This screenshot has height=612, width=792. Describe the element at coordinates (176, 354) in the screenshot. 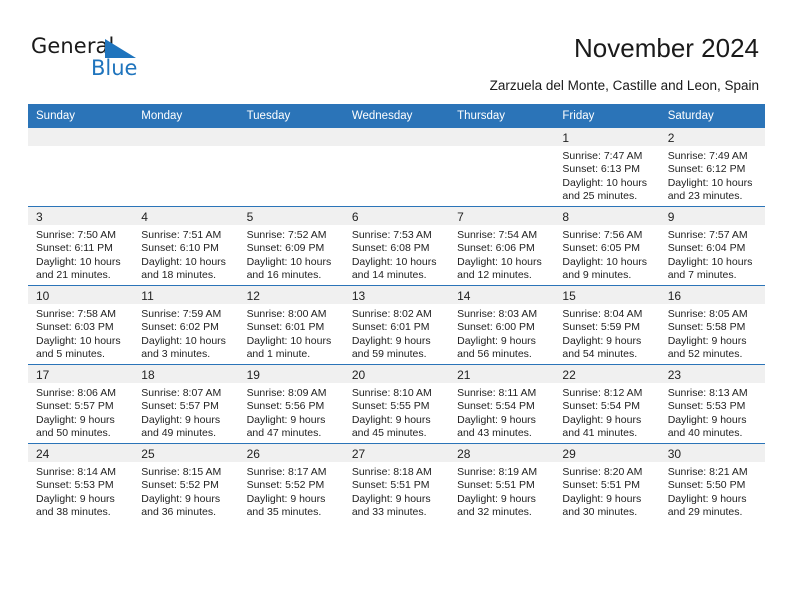

I see `daylight-text-line2: and 3 minutes.` at that location.